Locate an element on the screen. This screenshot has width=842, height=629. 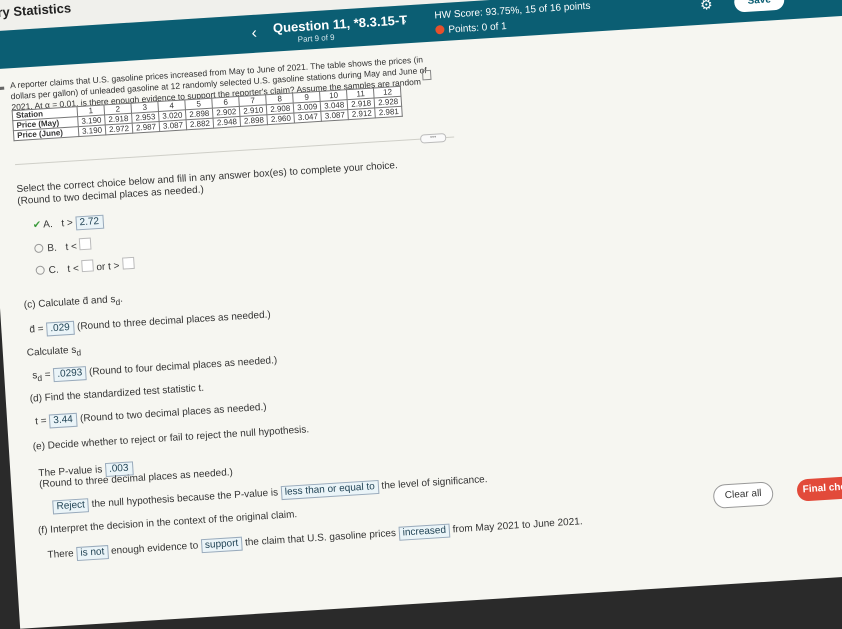
chevron-left-icon: ‹ is located at coordinates (254, 33).